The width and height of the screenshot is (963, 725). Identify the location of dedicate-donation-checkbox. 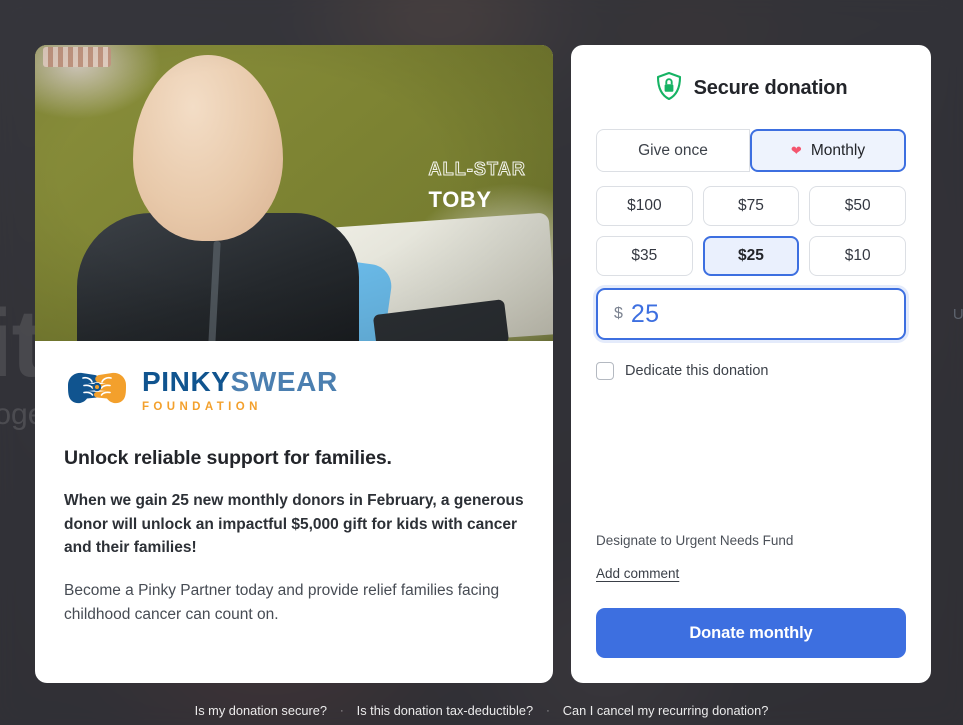
(605, 371).